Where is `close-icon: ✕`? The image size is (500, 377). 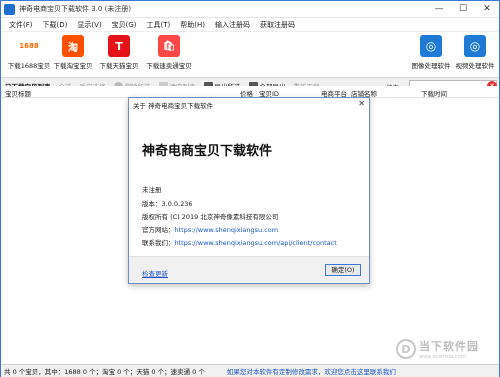
close-icon: ✕ is located at coordinates (361, 103).